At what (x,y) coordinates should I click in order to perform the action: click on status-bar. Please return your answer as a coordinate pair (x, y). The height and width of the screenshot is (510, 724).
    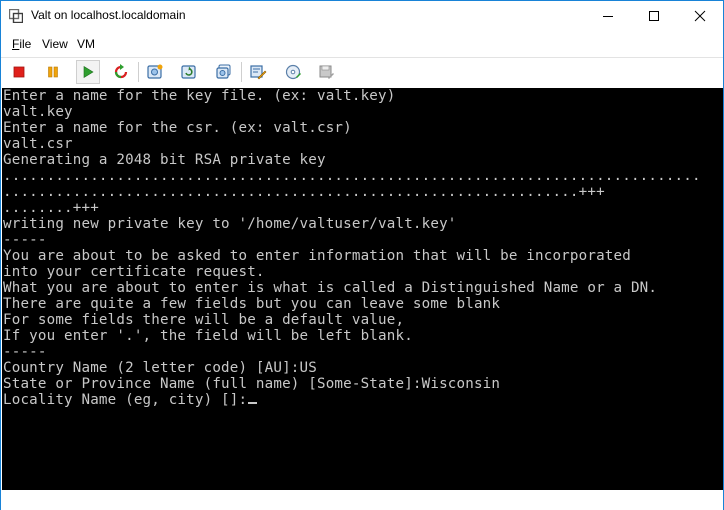
    Looking at the image, I should click on (362, 500).